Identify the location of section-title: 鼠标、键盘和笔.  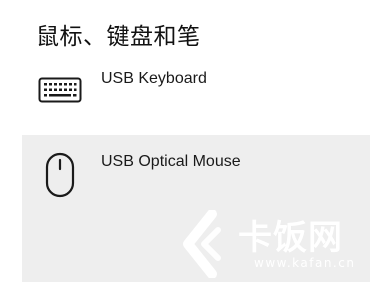
(118, 37).